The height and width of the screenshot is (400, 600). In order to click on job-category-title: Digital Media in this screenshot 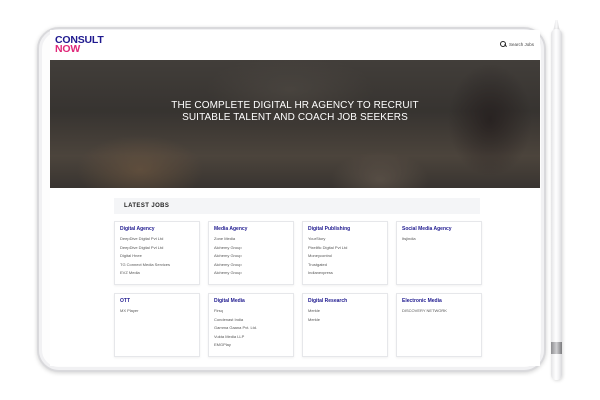, I will do `click(251, 301)`.